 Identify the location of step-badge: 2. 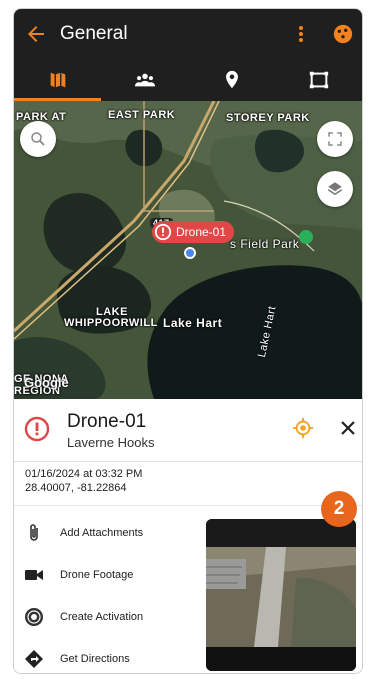
(339, 509).